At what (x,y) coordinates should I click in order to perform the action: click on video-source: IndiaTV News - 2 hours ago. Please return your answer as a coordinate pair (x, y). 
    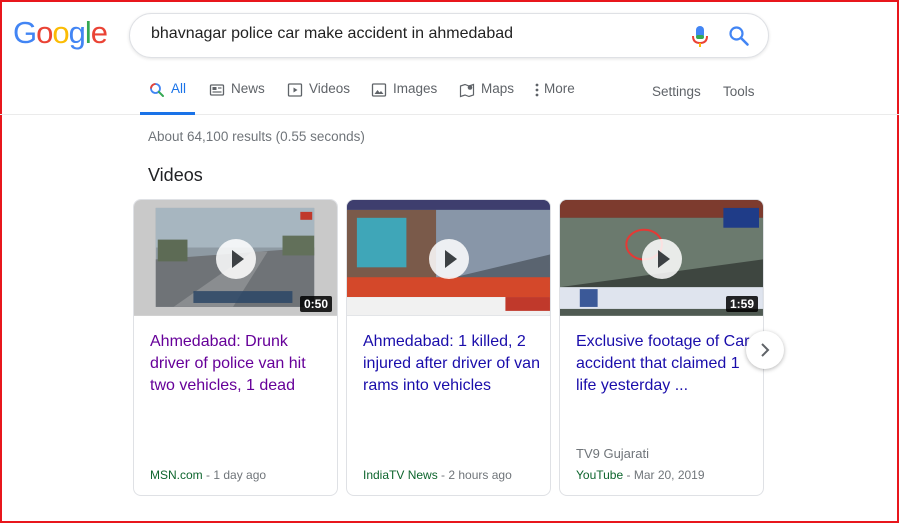
    Looking at the image, I should click on (437, 475).